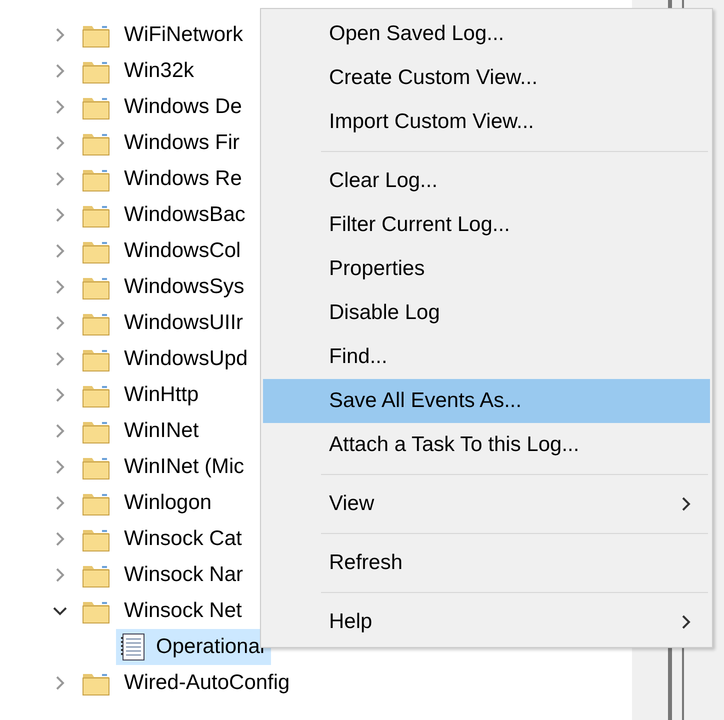 The image size is (724, 720). I want to click on tree-item: WinINet (Mic, so click(186, 467).